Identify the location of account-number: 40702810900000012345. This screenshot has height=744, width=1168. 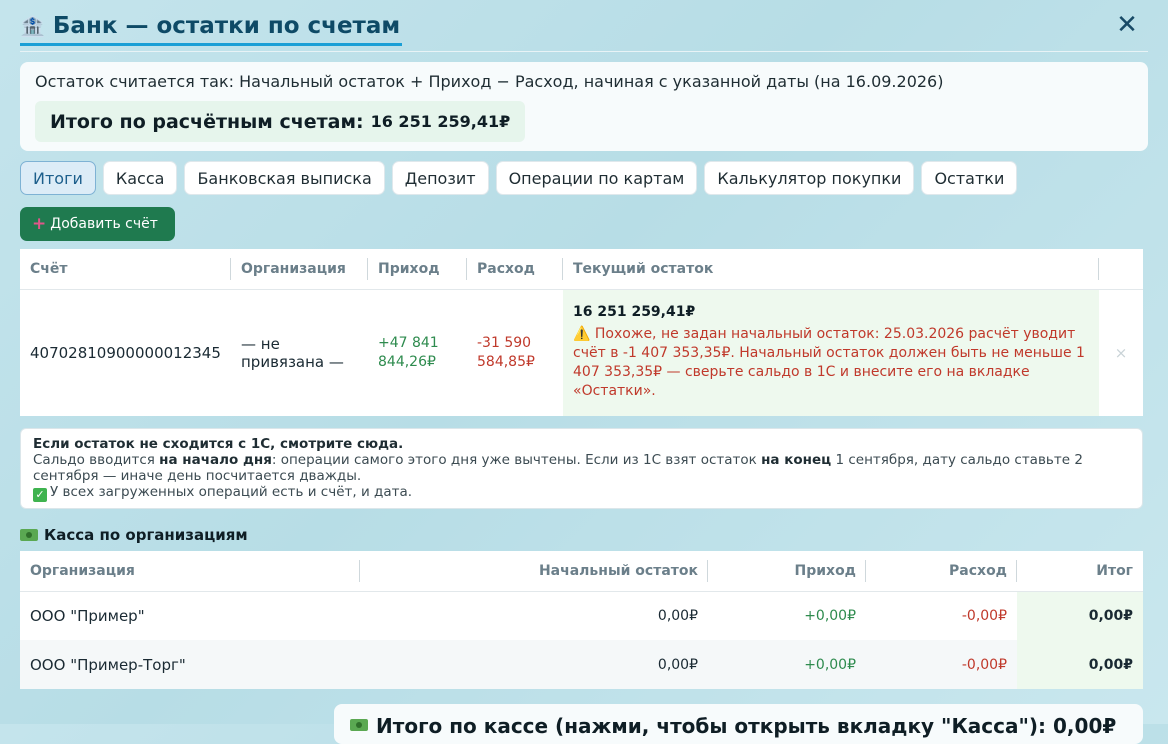
(125, 352).